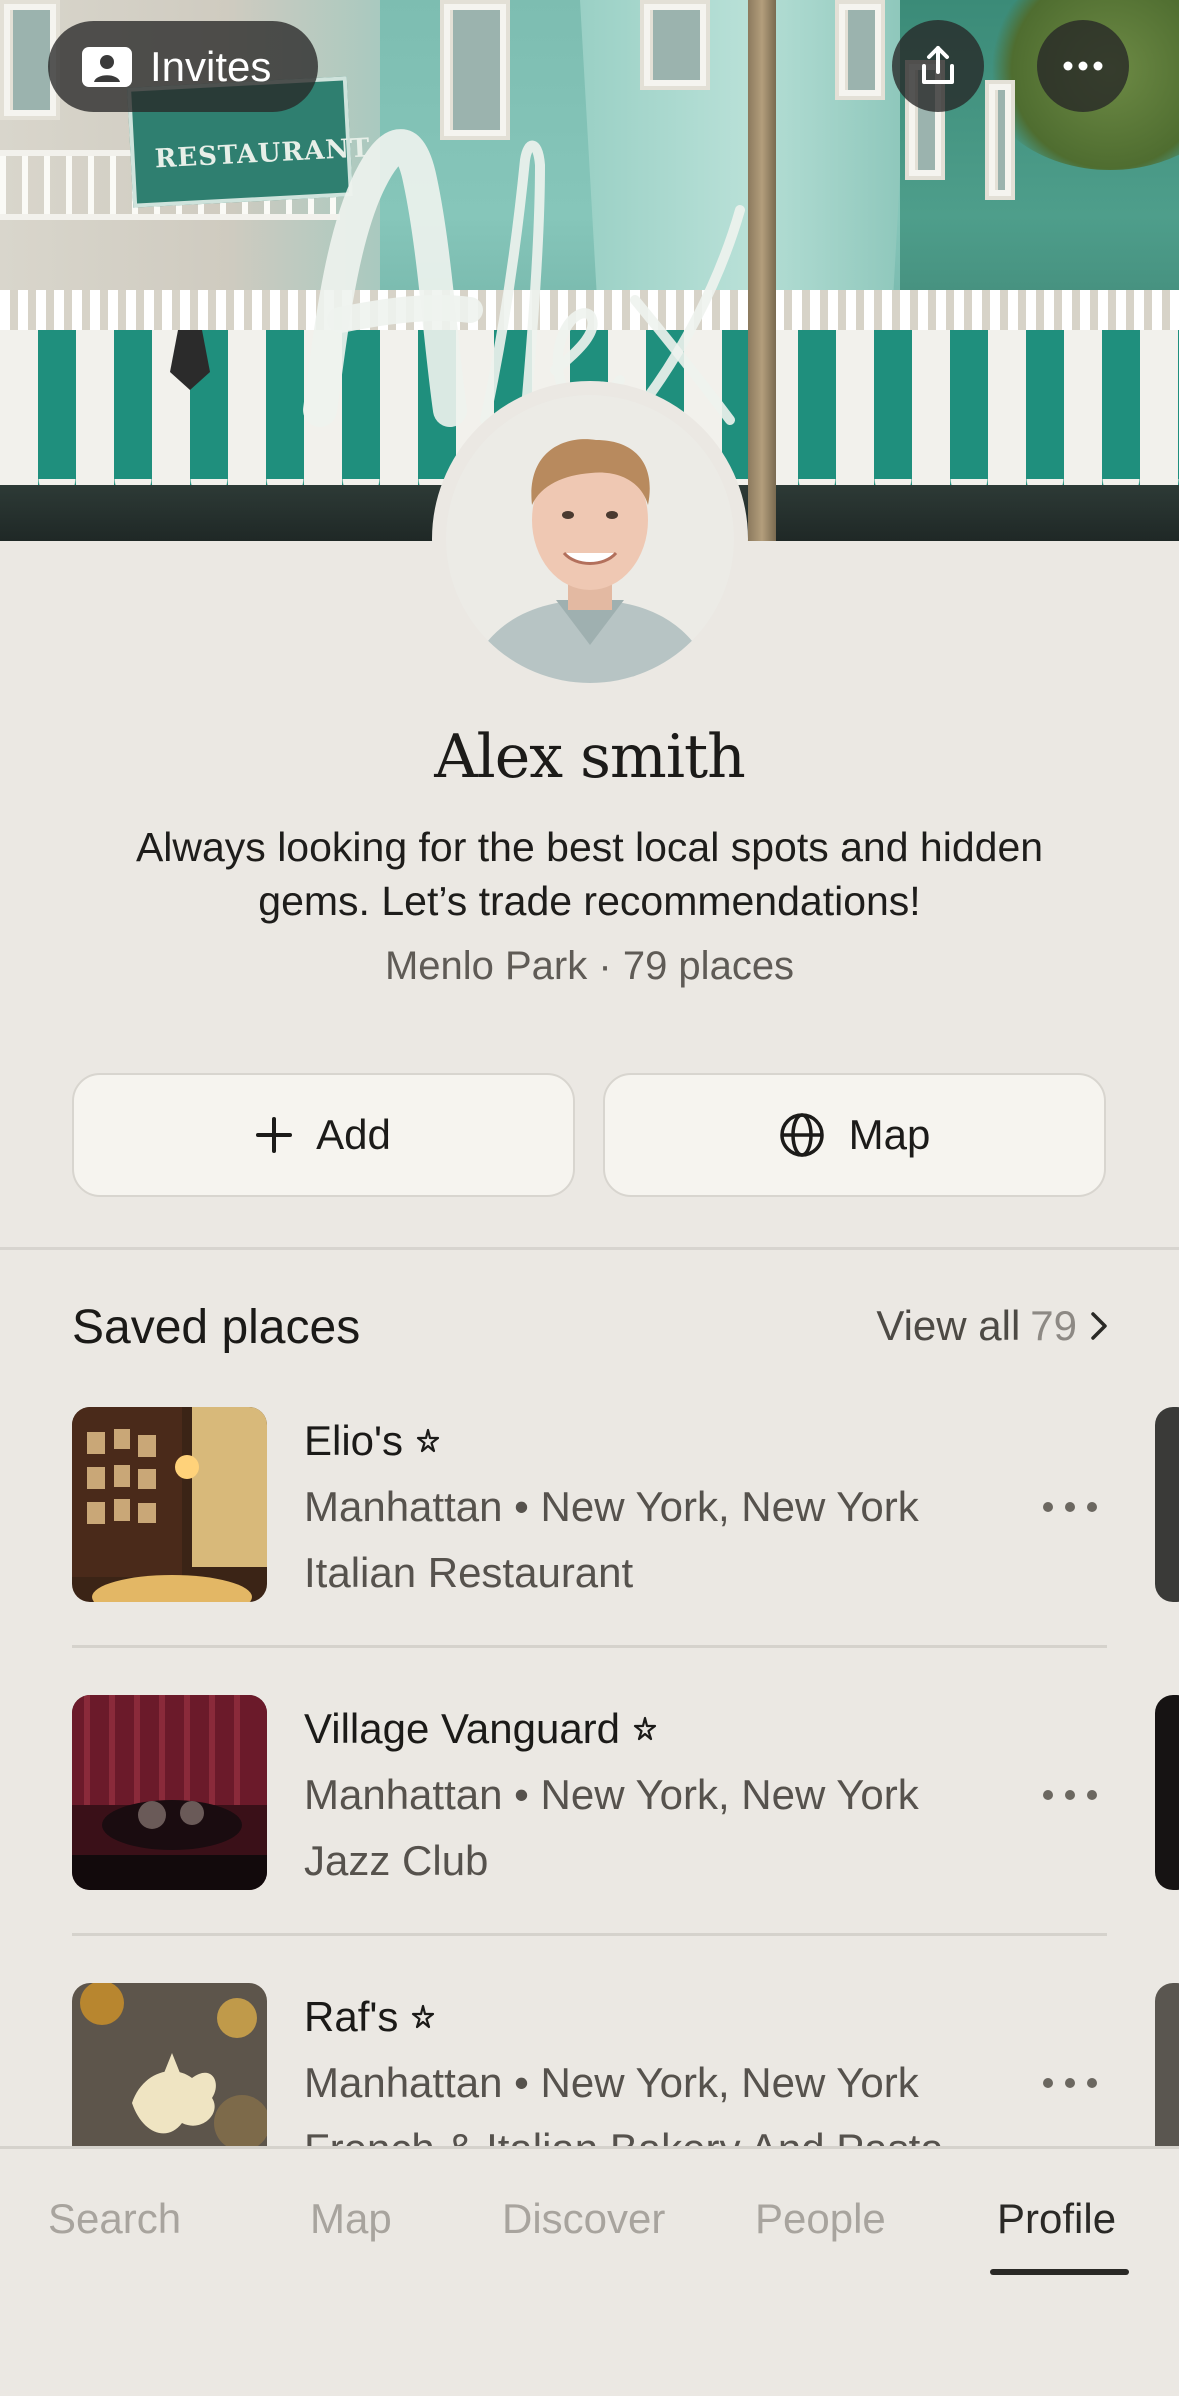  Describe the element at coordinates (274, 1135) in the screenshot. I see `plus-icon` at that location.